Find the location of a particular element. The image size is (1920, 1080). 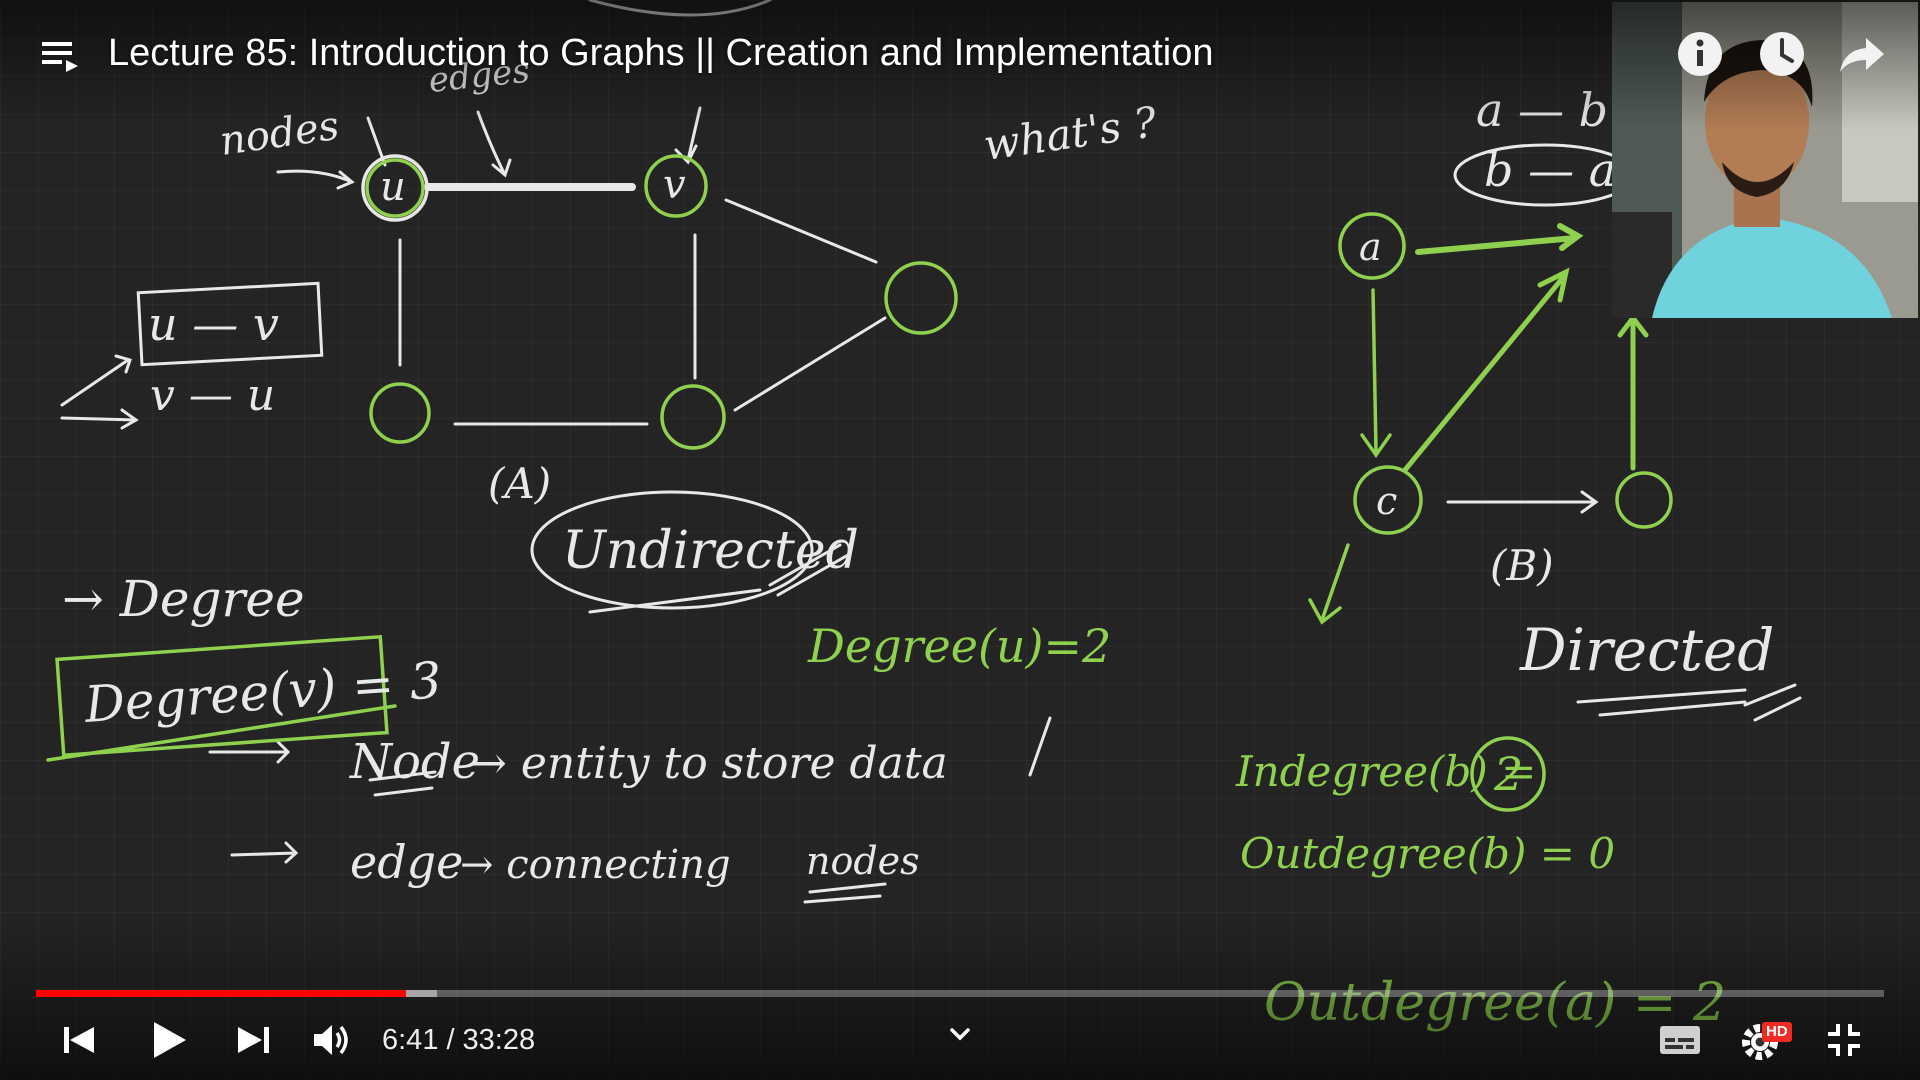

node-v-label: v is located at coordinates (674, 185).